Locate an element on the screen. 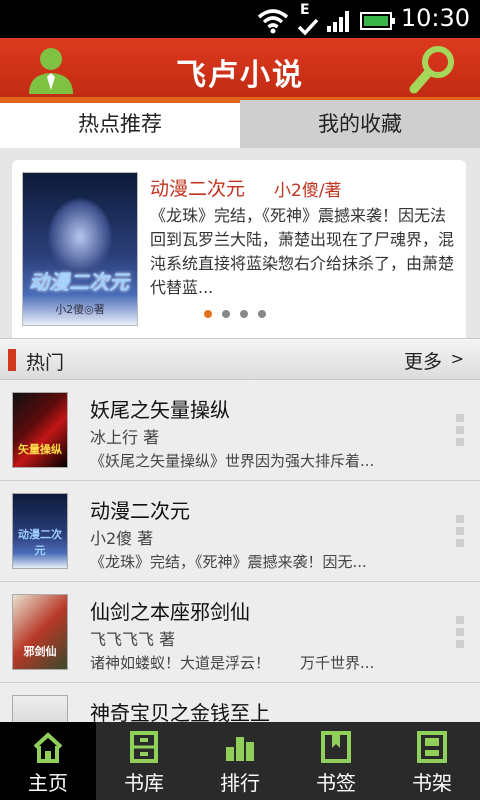  book-cover: 动漫二次元 is located at coordinates (40, 531).